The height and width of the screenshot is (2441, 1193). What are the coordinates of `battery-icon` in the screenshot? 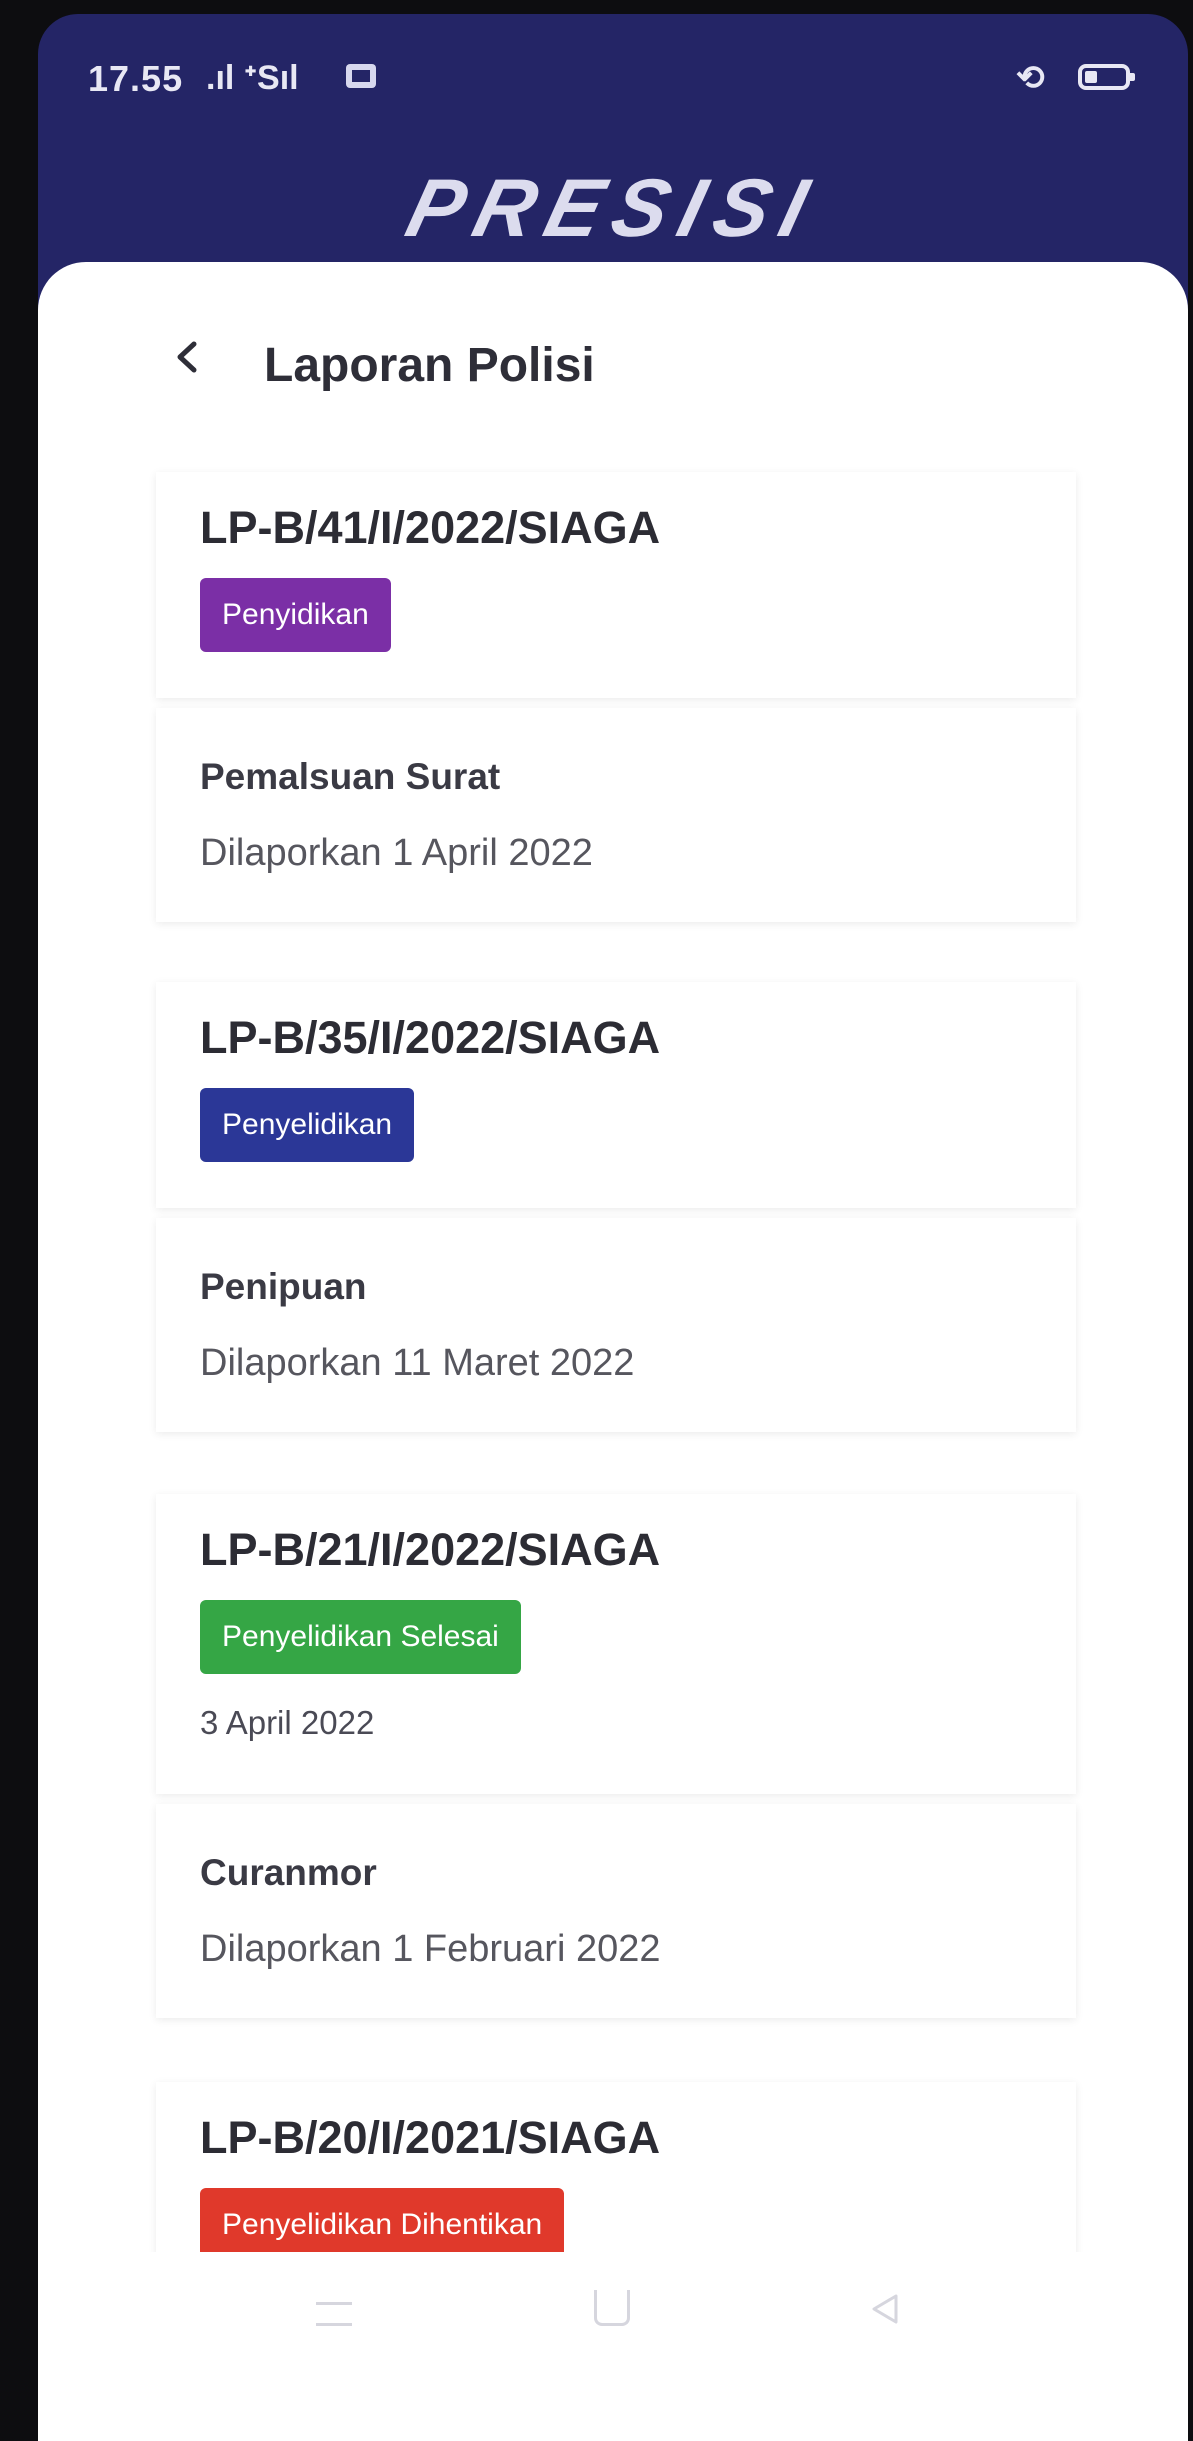 It's located at (1106, 77).